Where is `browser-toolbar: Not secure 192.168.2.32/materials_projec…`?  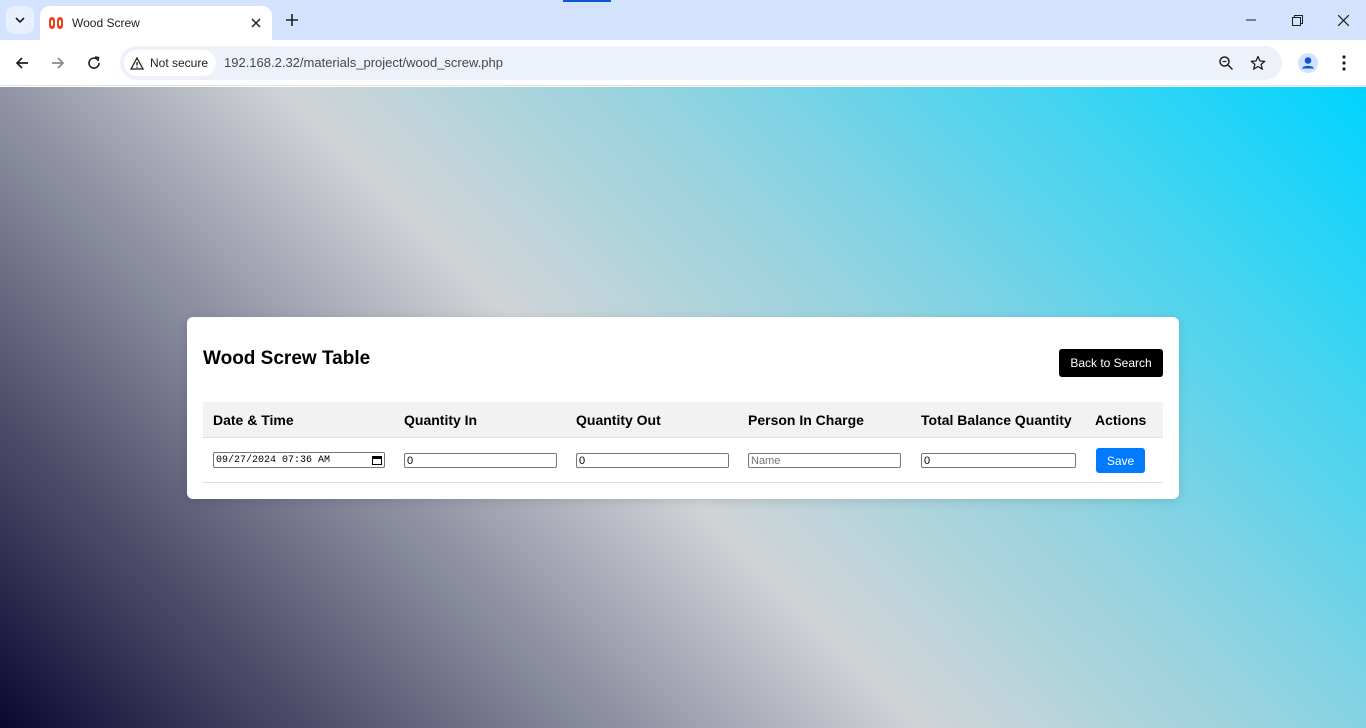 browser-toolbar: Not secure 192.168.2.32/materials_projec… is located at coordinates (683, 63).